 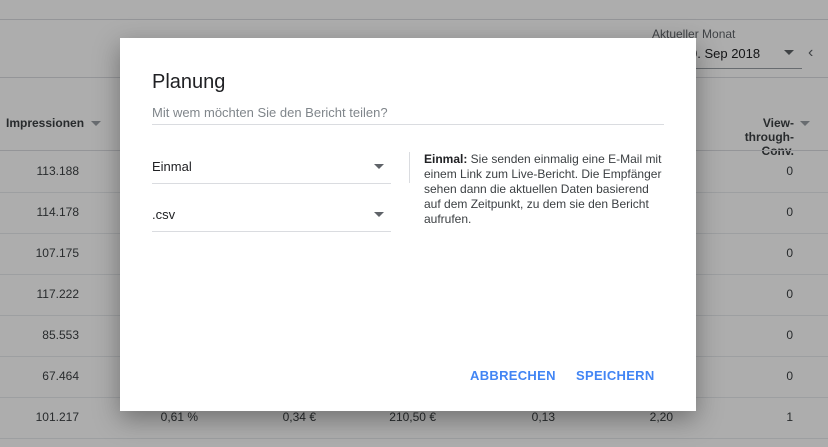 I want to click on format-value: .csv, so click(x=164, y=214).